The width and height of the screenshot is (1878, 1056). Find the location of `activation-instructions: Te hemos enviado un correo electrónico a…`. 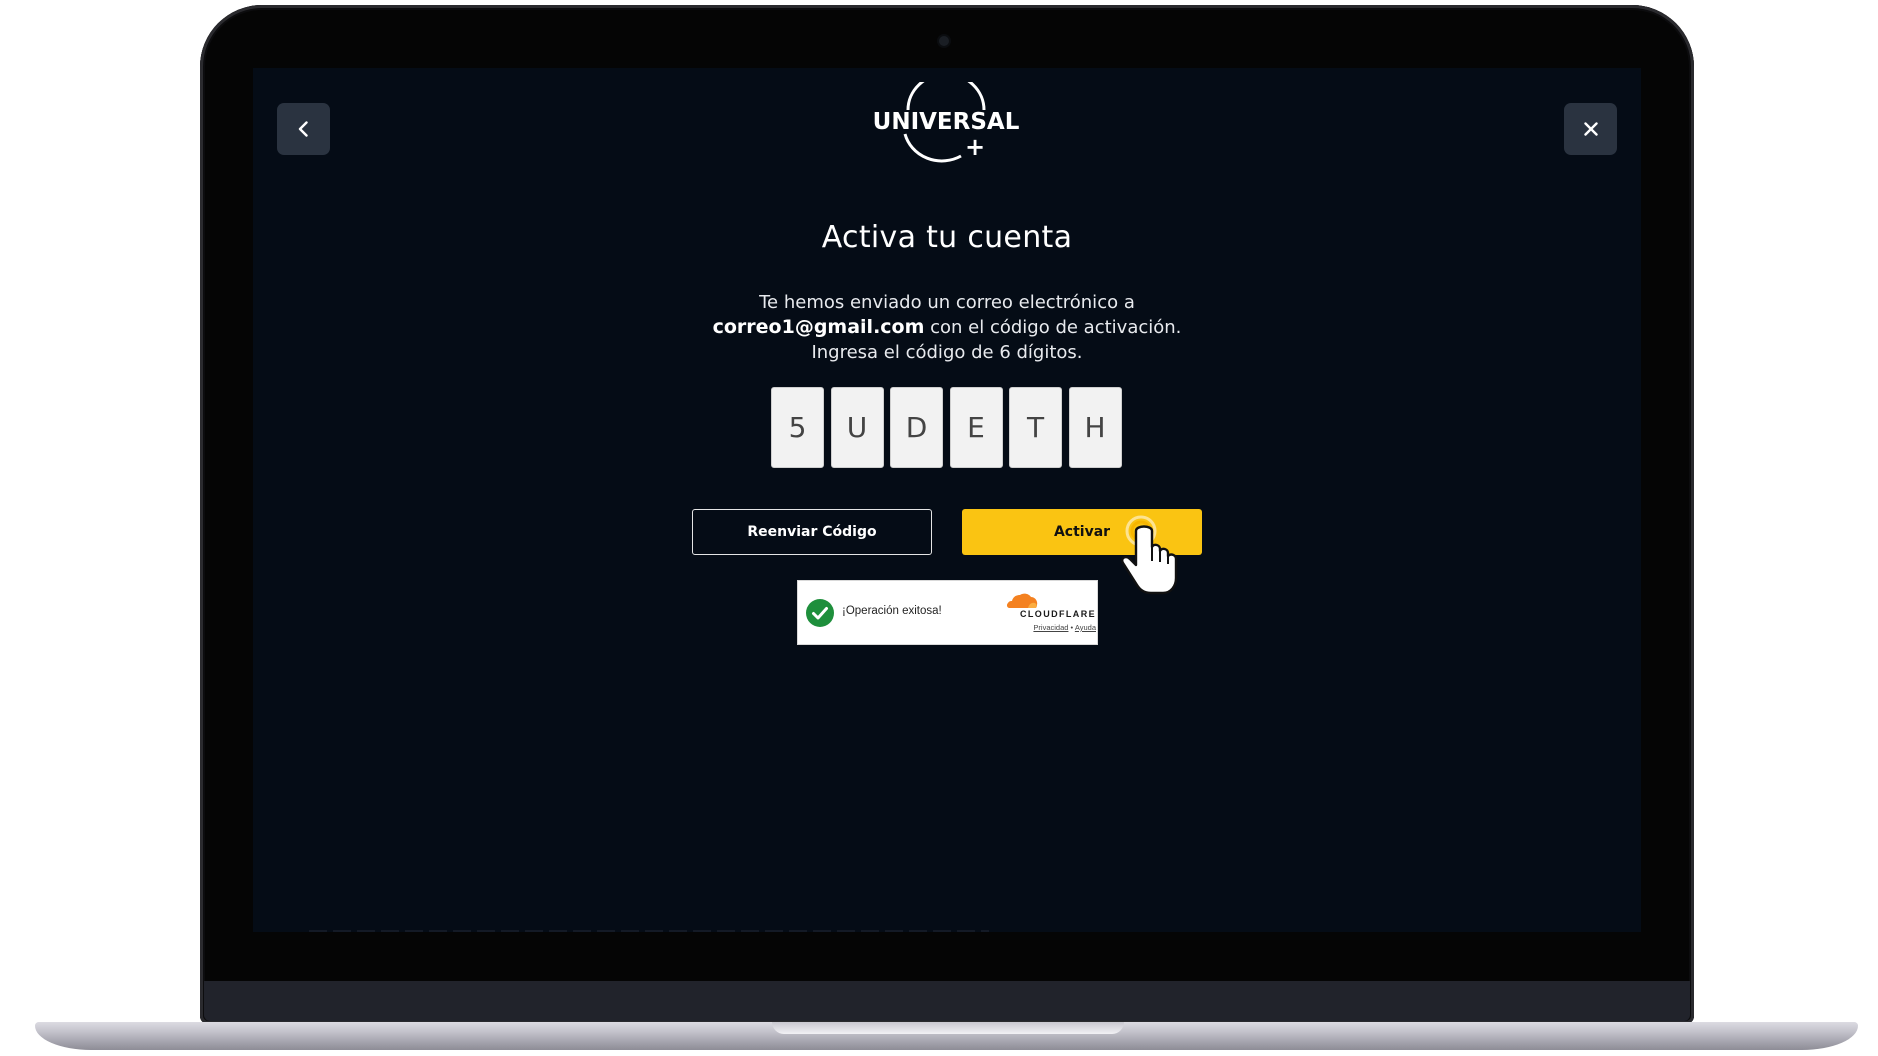

activation-instructions: Te hemos enviado un correo electrónico a… is located at coordinates (947, 327).